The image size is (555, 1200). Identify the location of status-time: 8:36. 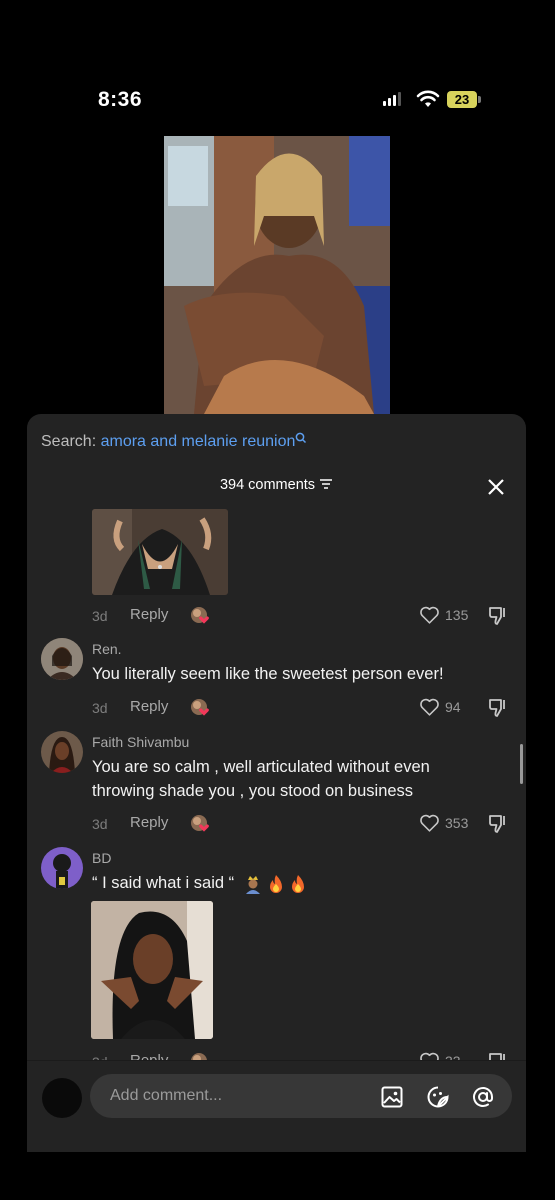
(120, 99).